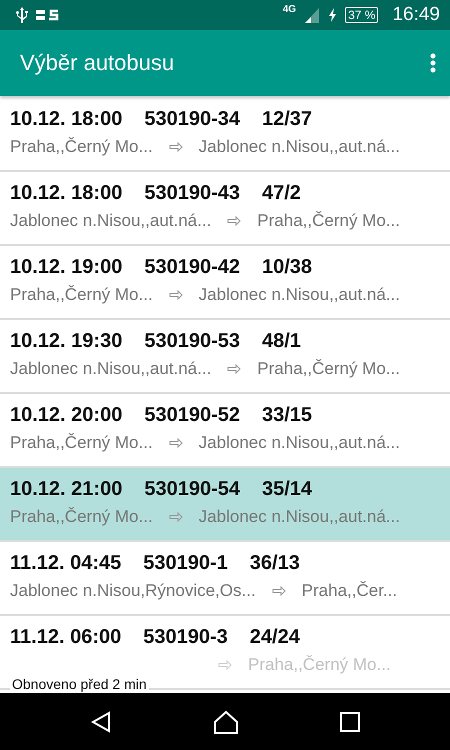 Image resolution: width=450 pixels, height=750 pixels. Describe the element at coordinates (350, 722) in the screenshot. I see `recent-apps-icon` at that location.